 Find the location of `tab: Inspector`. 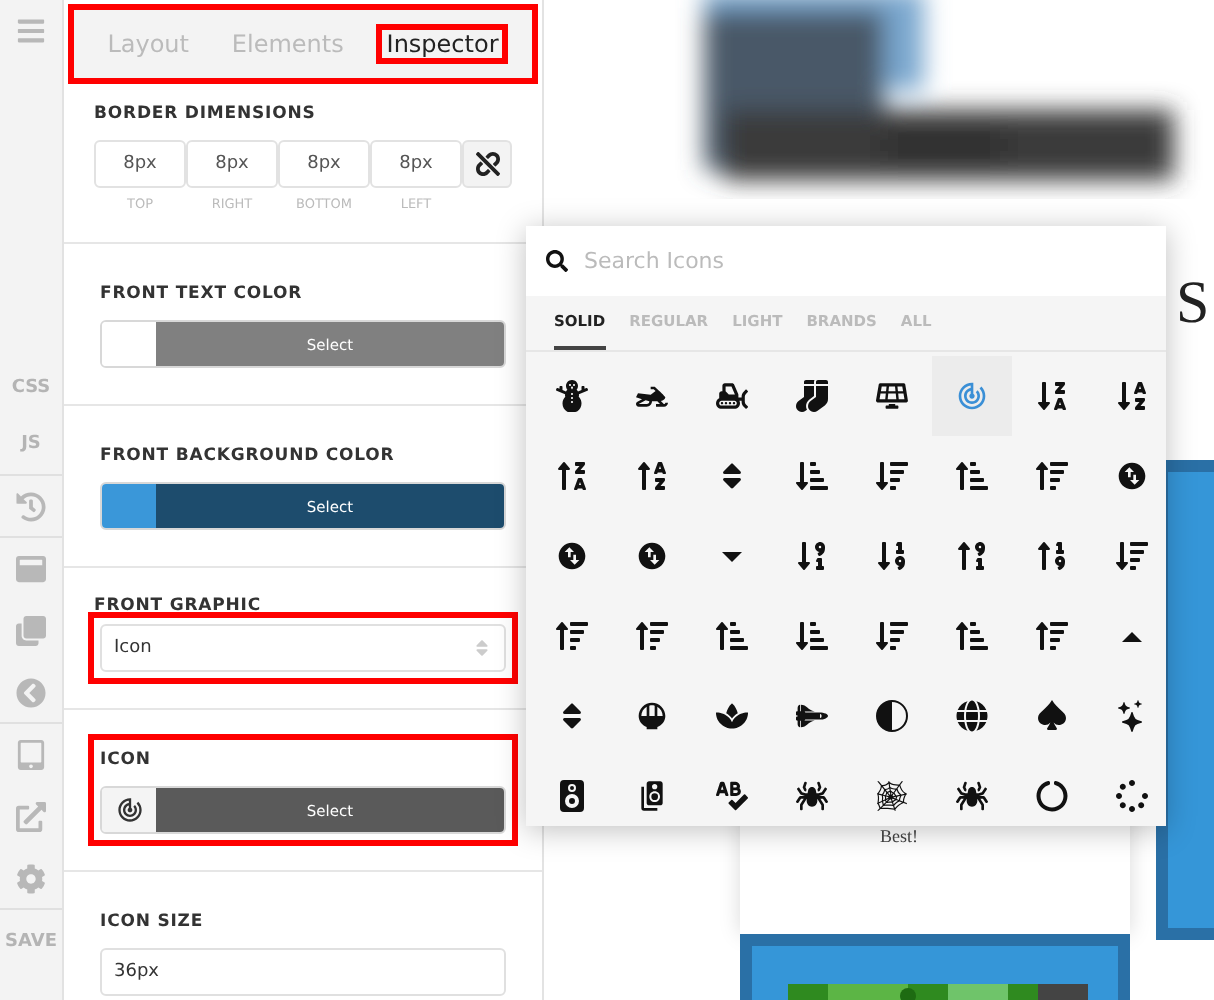

tab: Inspector is located at coordinates (442, 44).